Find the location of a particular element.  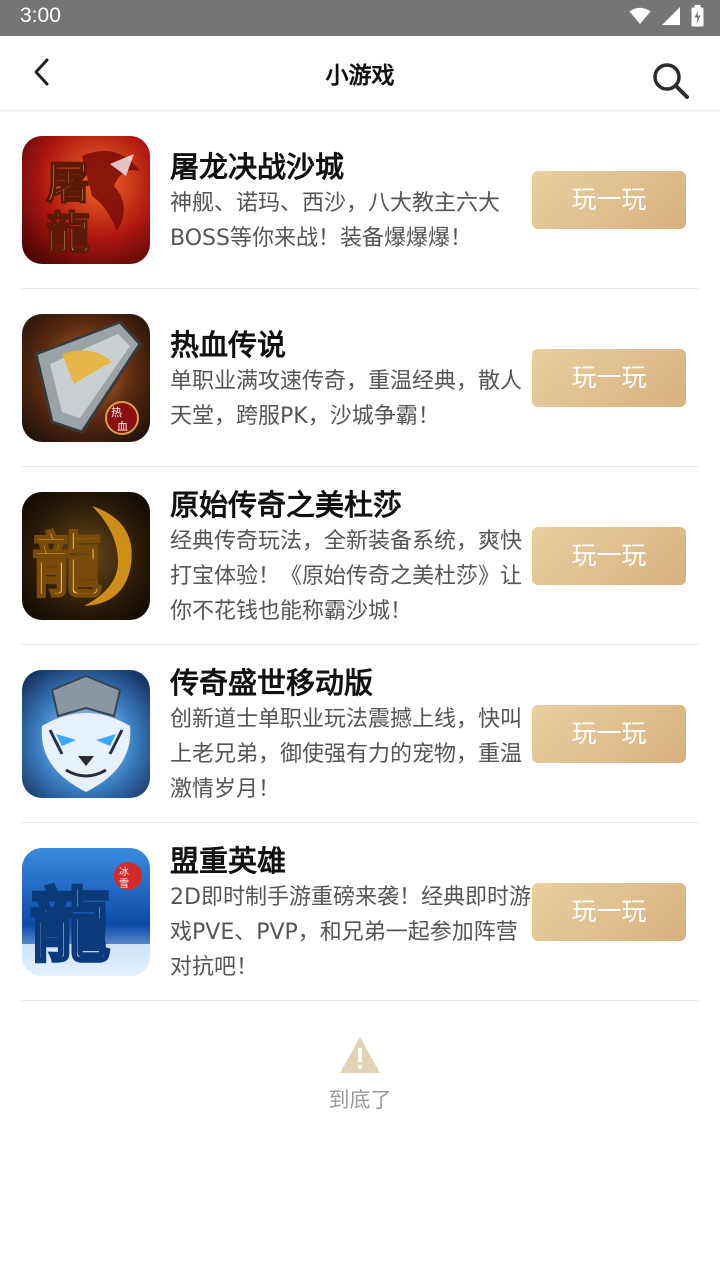

search-button is located at coordinates (671, 83).